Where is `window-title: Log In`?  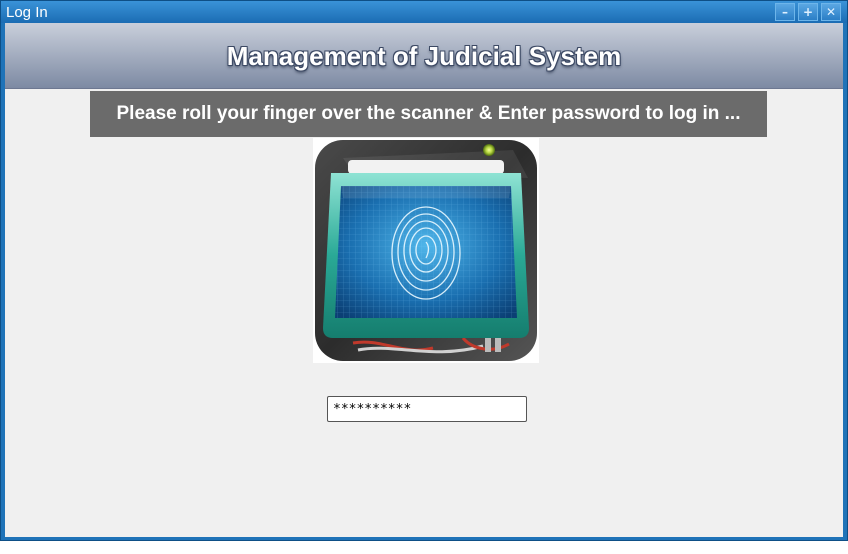 window-title: Log In is located at coordinates (27, 12).